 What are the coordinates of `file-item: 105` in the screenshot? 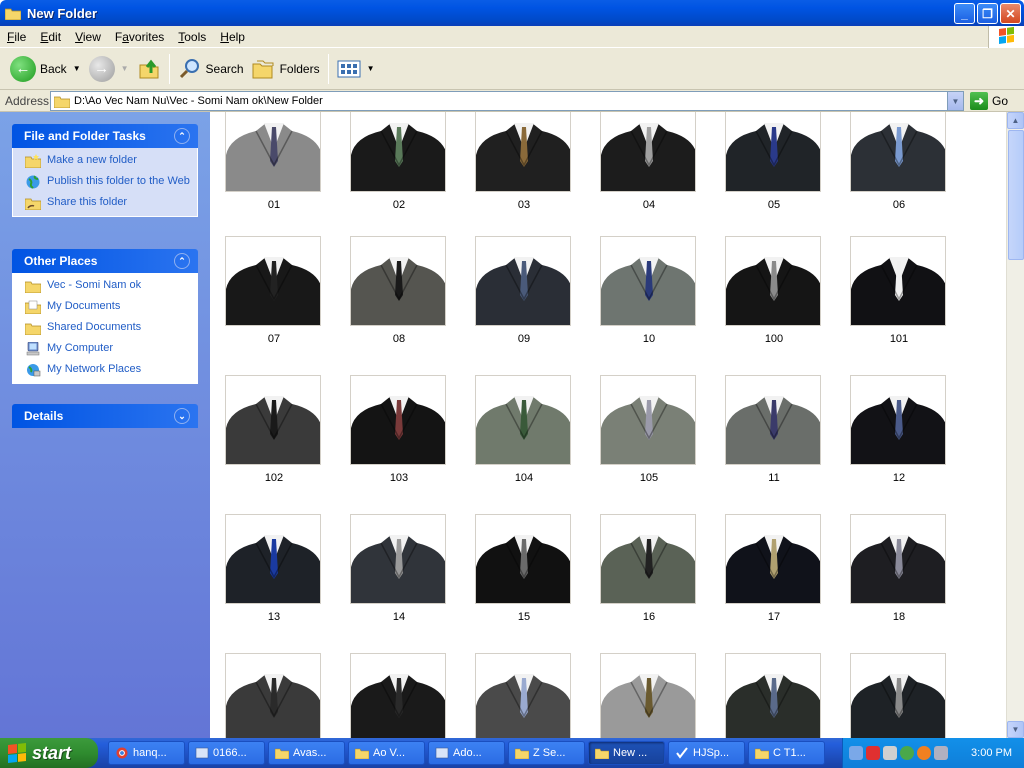 It's located at (649, 429).